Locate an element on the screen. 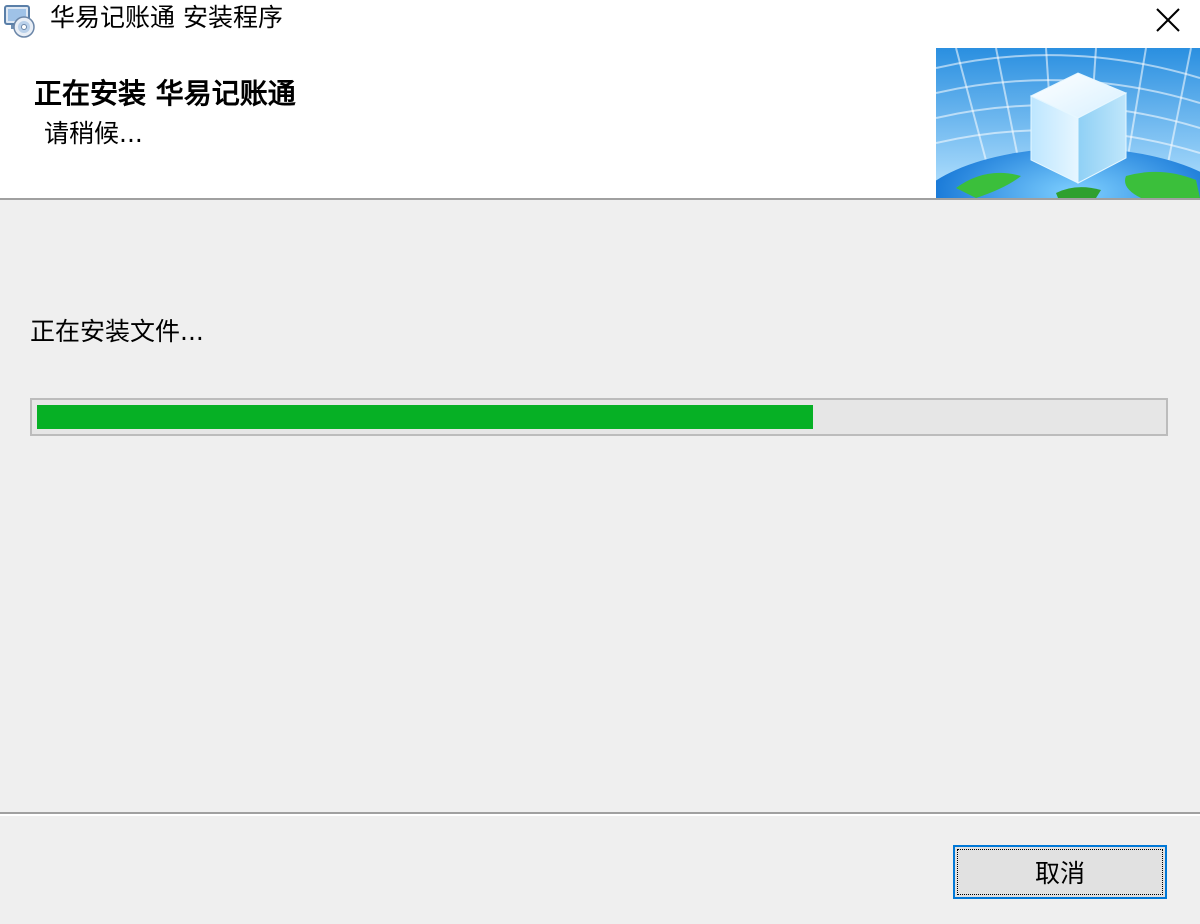  title-bar: 华易记账通 安装程序 is located at coordinates (600, 20).